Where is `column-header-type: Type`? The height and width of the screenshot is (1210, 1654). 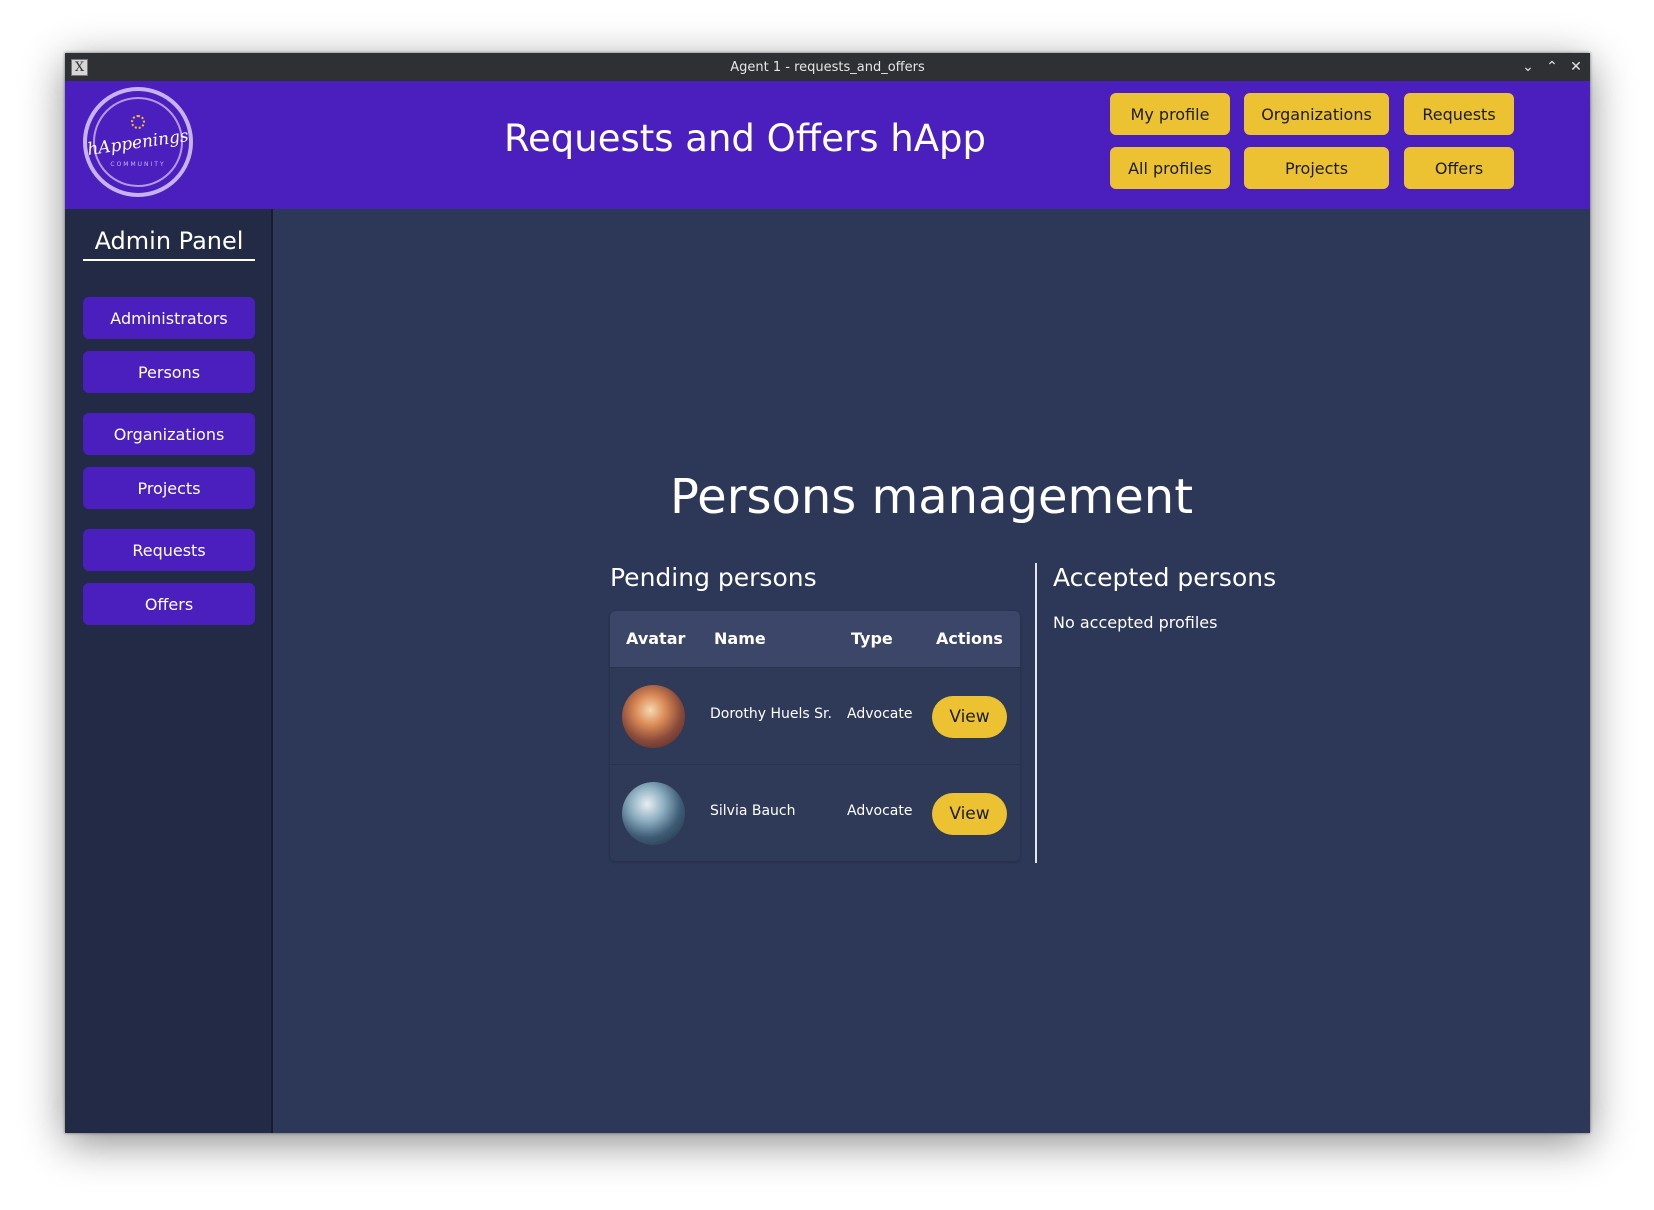
column-header-type: Type is located at coordinates (872, 638).